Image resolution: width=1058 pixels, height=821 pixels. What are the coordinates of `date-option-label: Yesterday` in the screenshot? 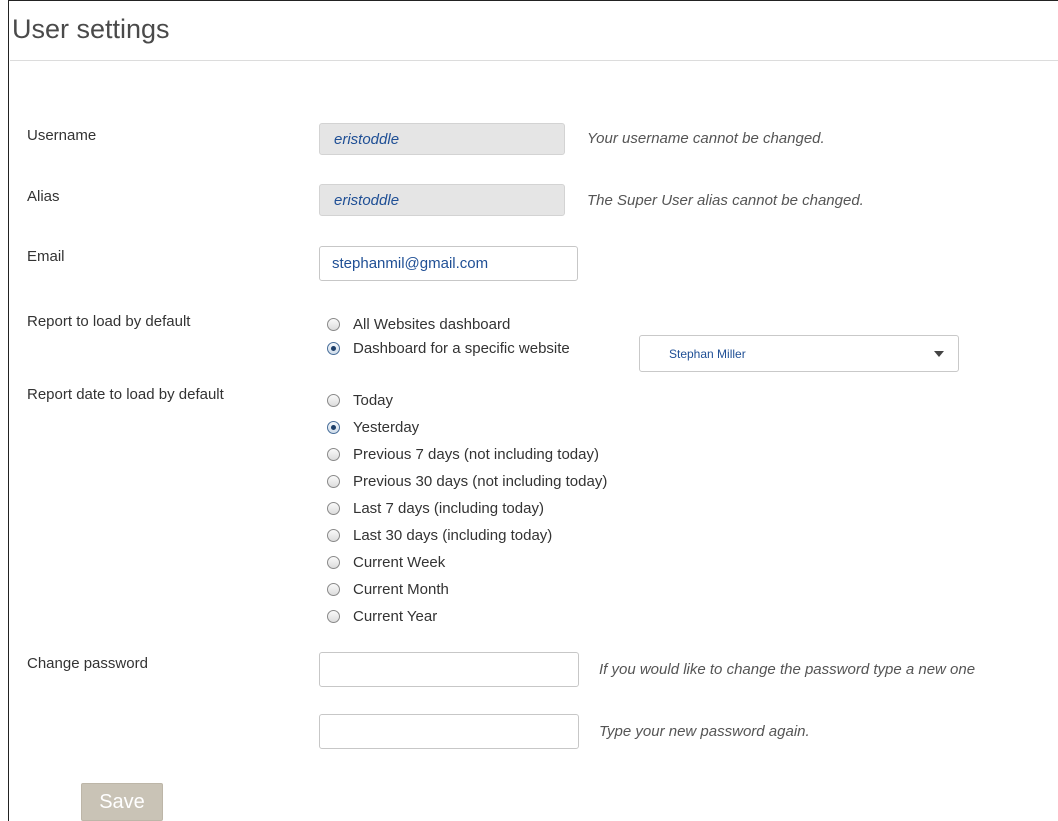 It's located at (386, 427).